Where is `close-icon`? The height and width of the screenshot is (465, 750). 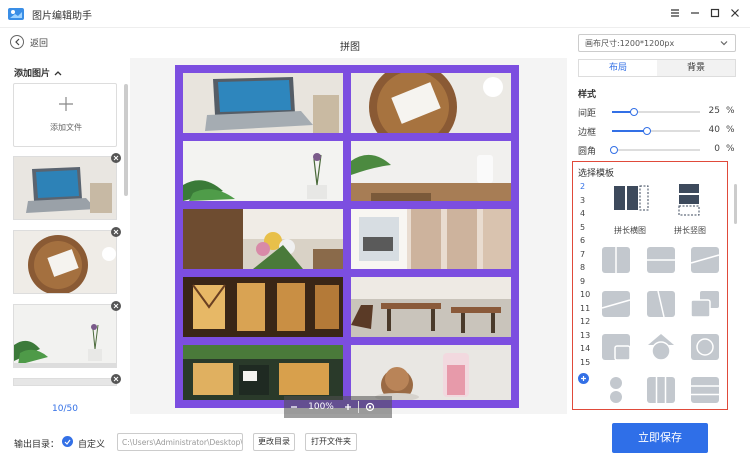 close-icon is located at coordinates (735, 13).